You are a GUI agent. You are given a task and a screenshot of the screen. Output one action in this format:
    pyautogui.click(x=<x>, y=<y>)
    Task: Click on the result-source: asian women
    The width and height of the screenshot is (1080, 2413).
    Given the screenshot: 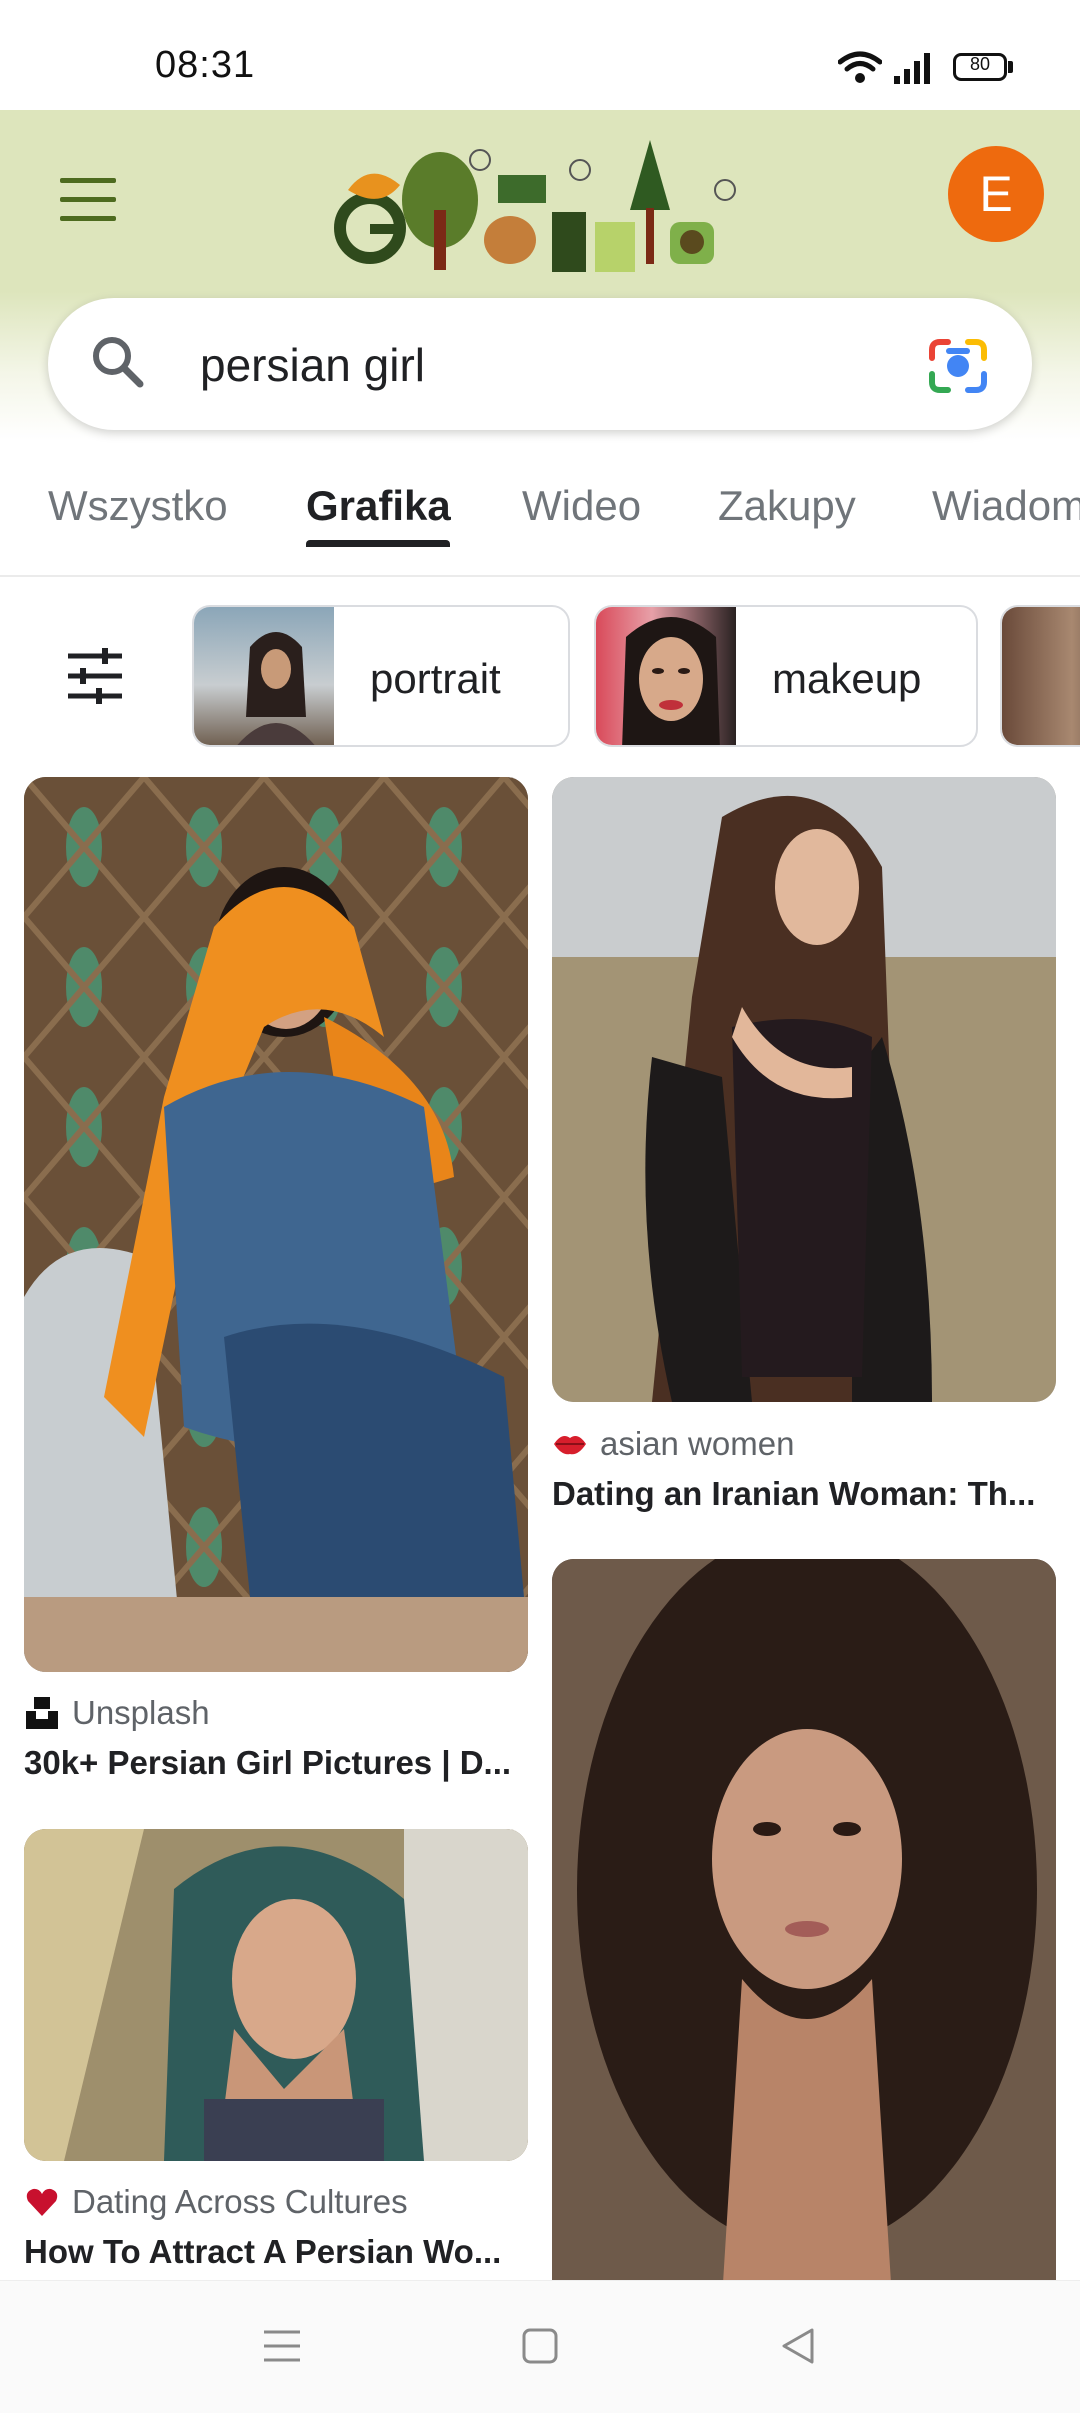 What is the action you would take?
    pyautogui.click(x=697, y=1444)
    